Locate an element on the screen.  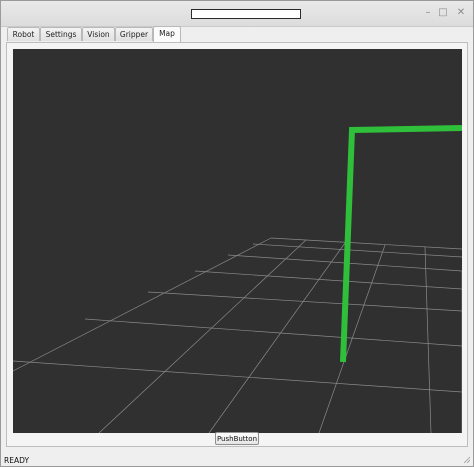
status-text: READY is located at coordinates (17, 460).